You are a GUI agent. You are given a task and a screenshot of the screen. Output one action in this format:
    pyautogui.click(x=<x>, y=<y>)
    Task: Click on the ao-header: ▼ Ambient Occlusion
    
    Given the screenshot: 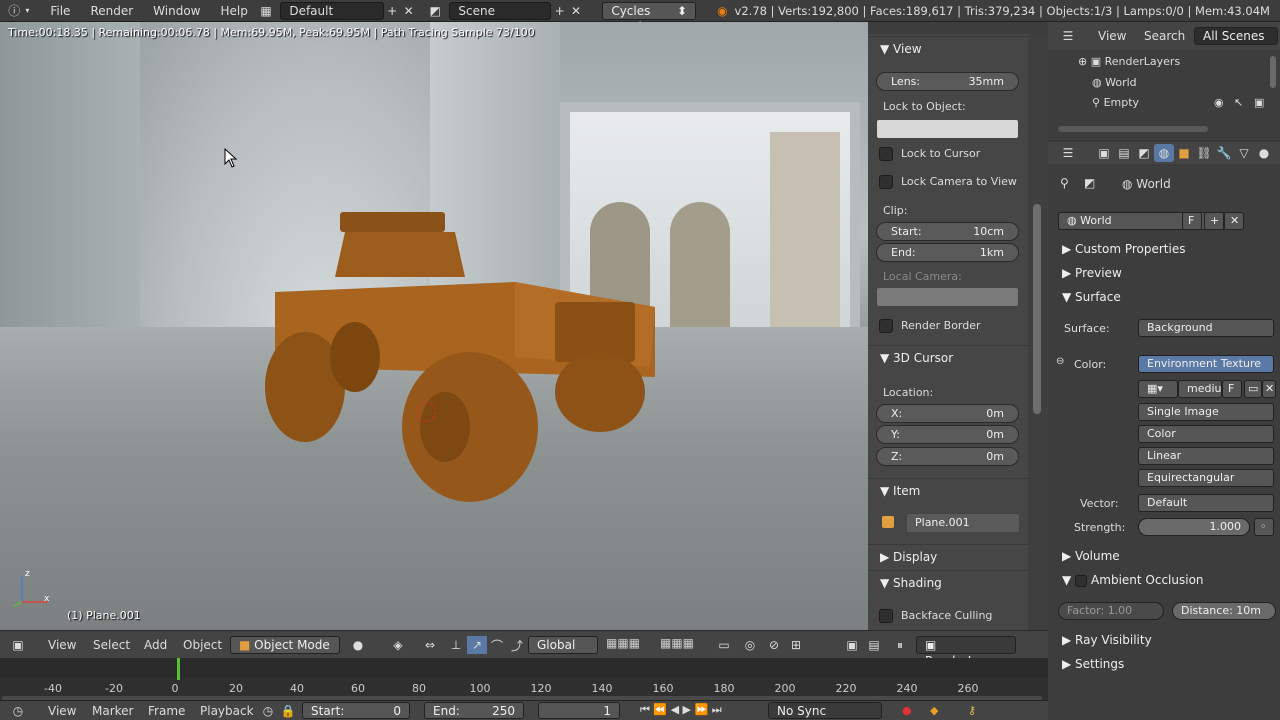 What is the action you would take?
    pyautogui.click(x=1164, y=580)
    